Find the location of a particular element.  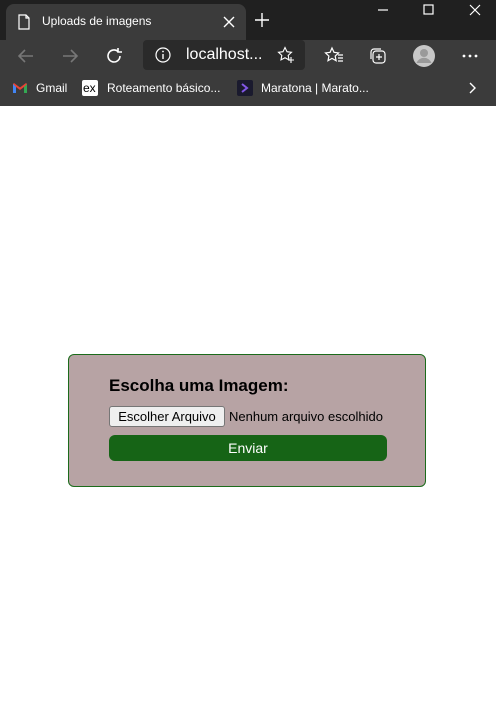

add-favorite-icon is located at coordinates (286, 55).